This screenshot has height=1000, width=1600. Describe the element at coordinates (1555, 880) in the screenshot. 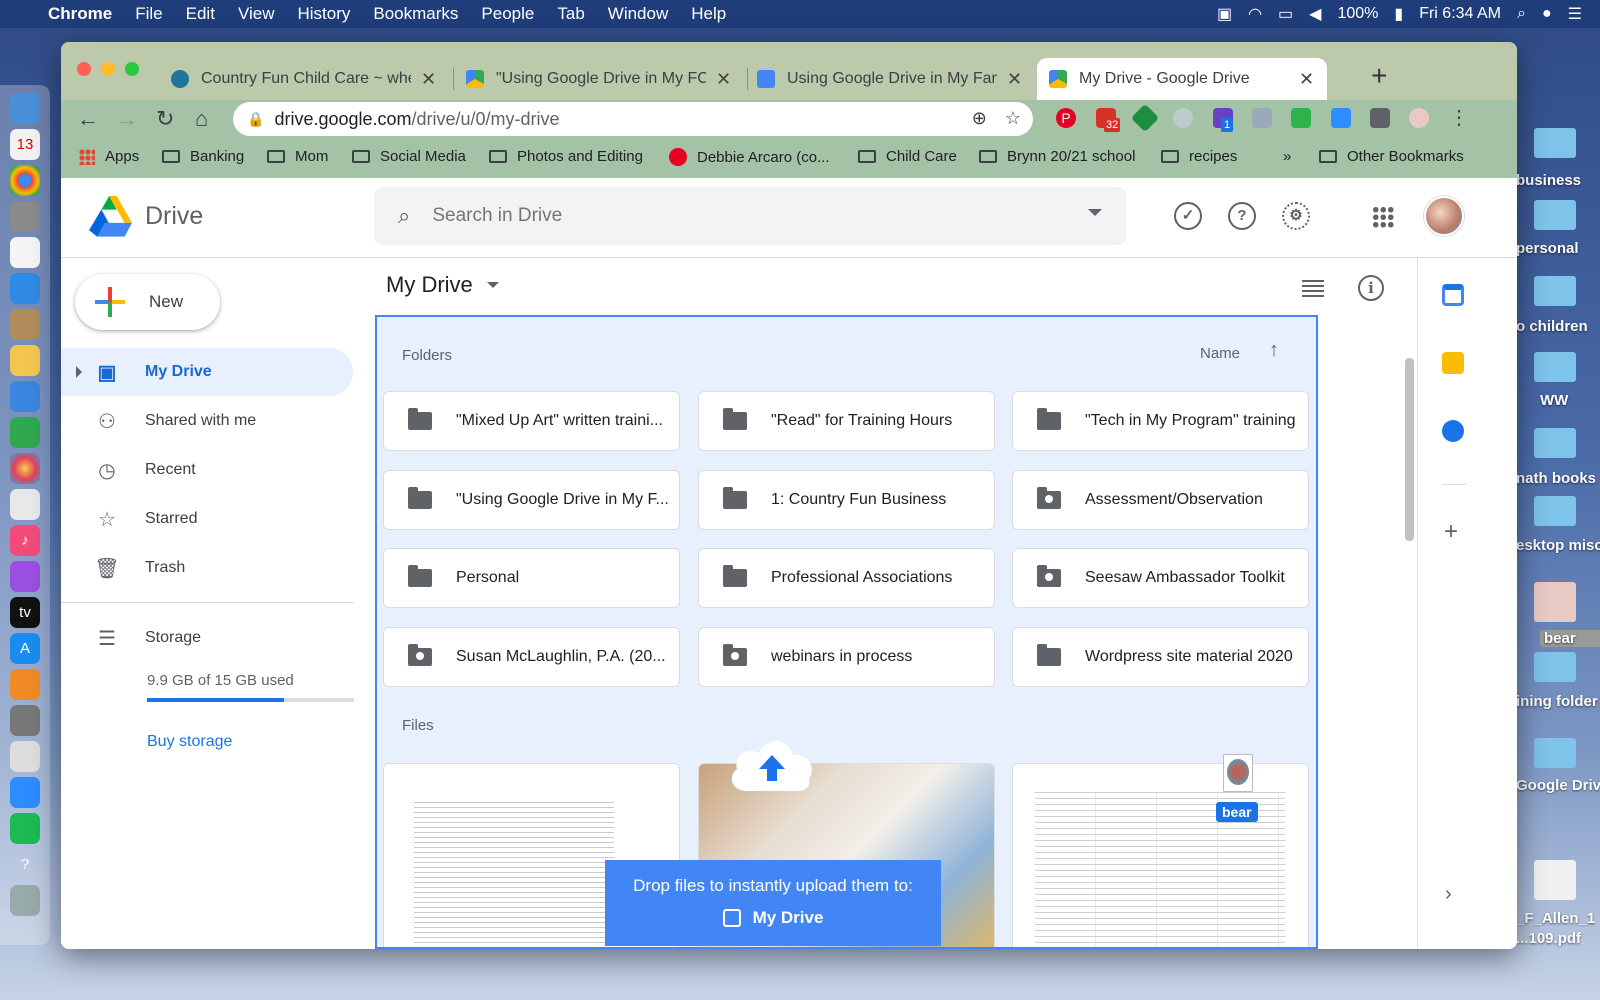

I see `pdf-file-icon` at that location.